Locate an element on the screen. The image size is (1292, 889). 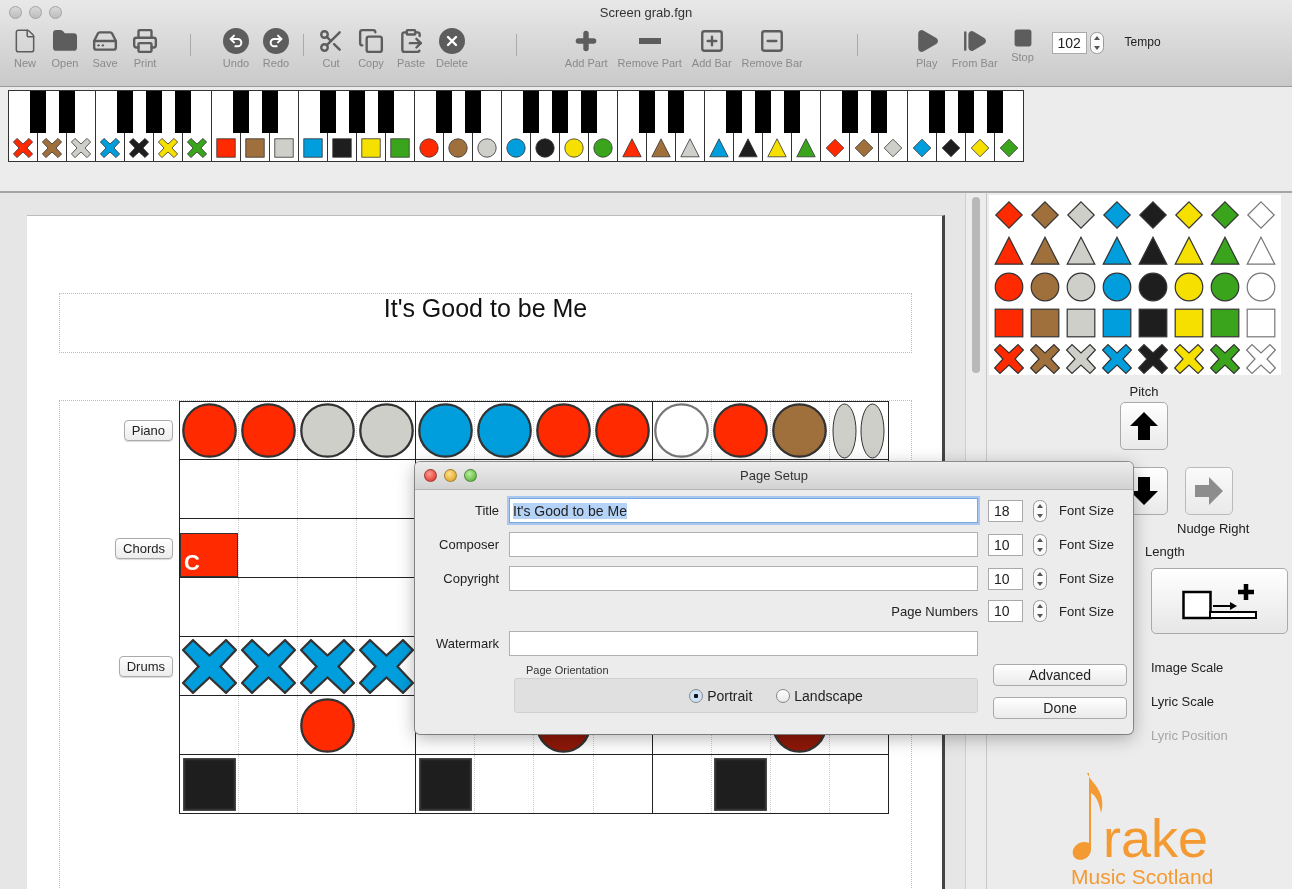
remove-bar-button: Remove Bar is located at coordinates (772, 48).